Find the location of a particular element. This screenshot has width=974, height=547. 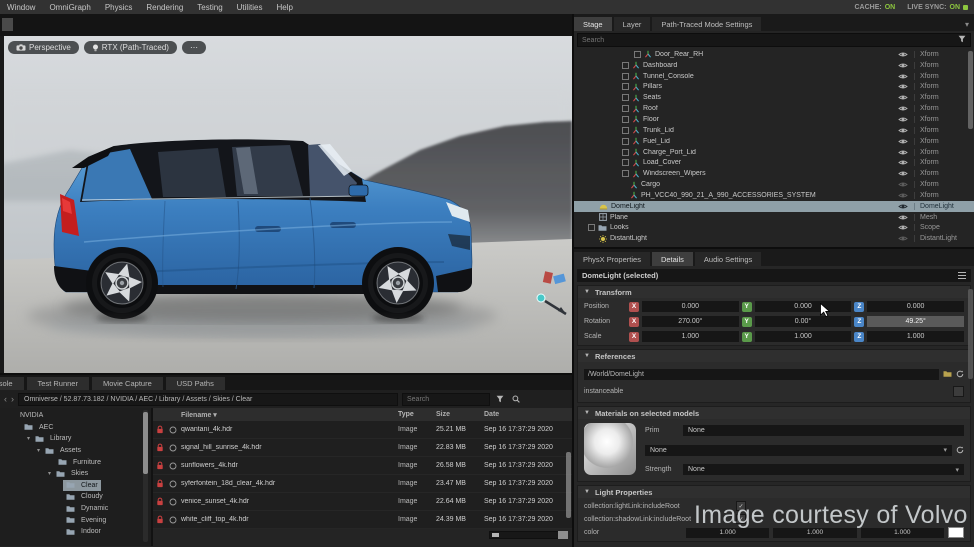

folder-dynamic: Dynamic is located at coordinates (75, 509).